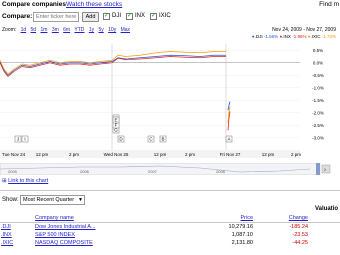  I want to click on legend-ixic-label: .IXIC, so click(315, 36).